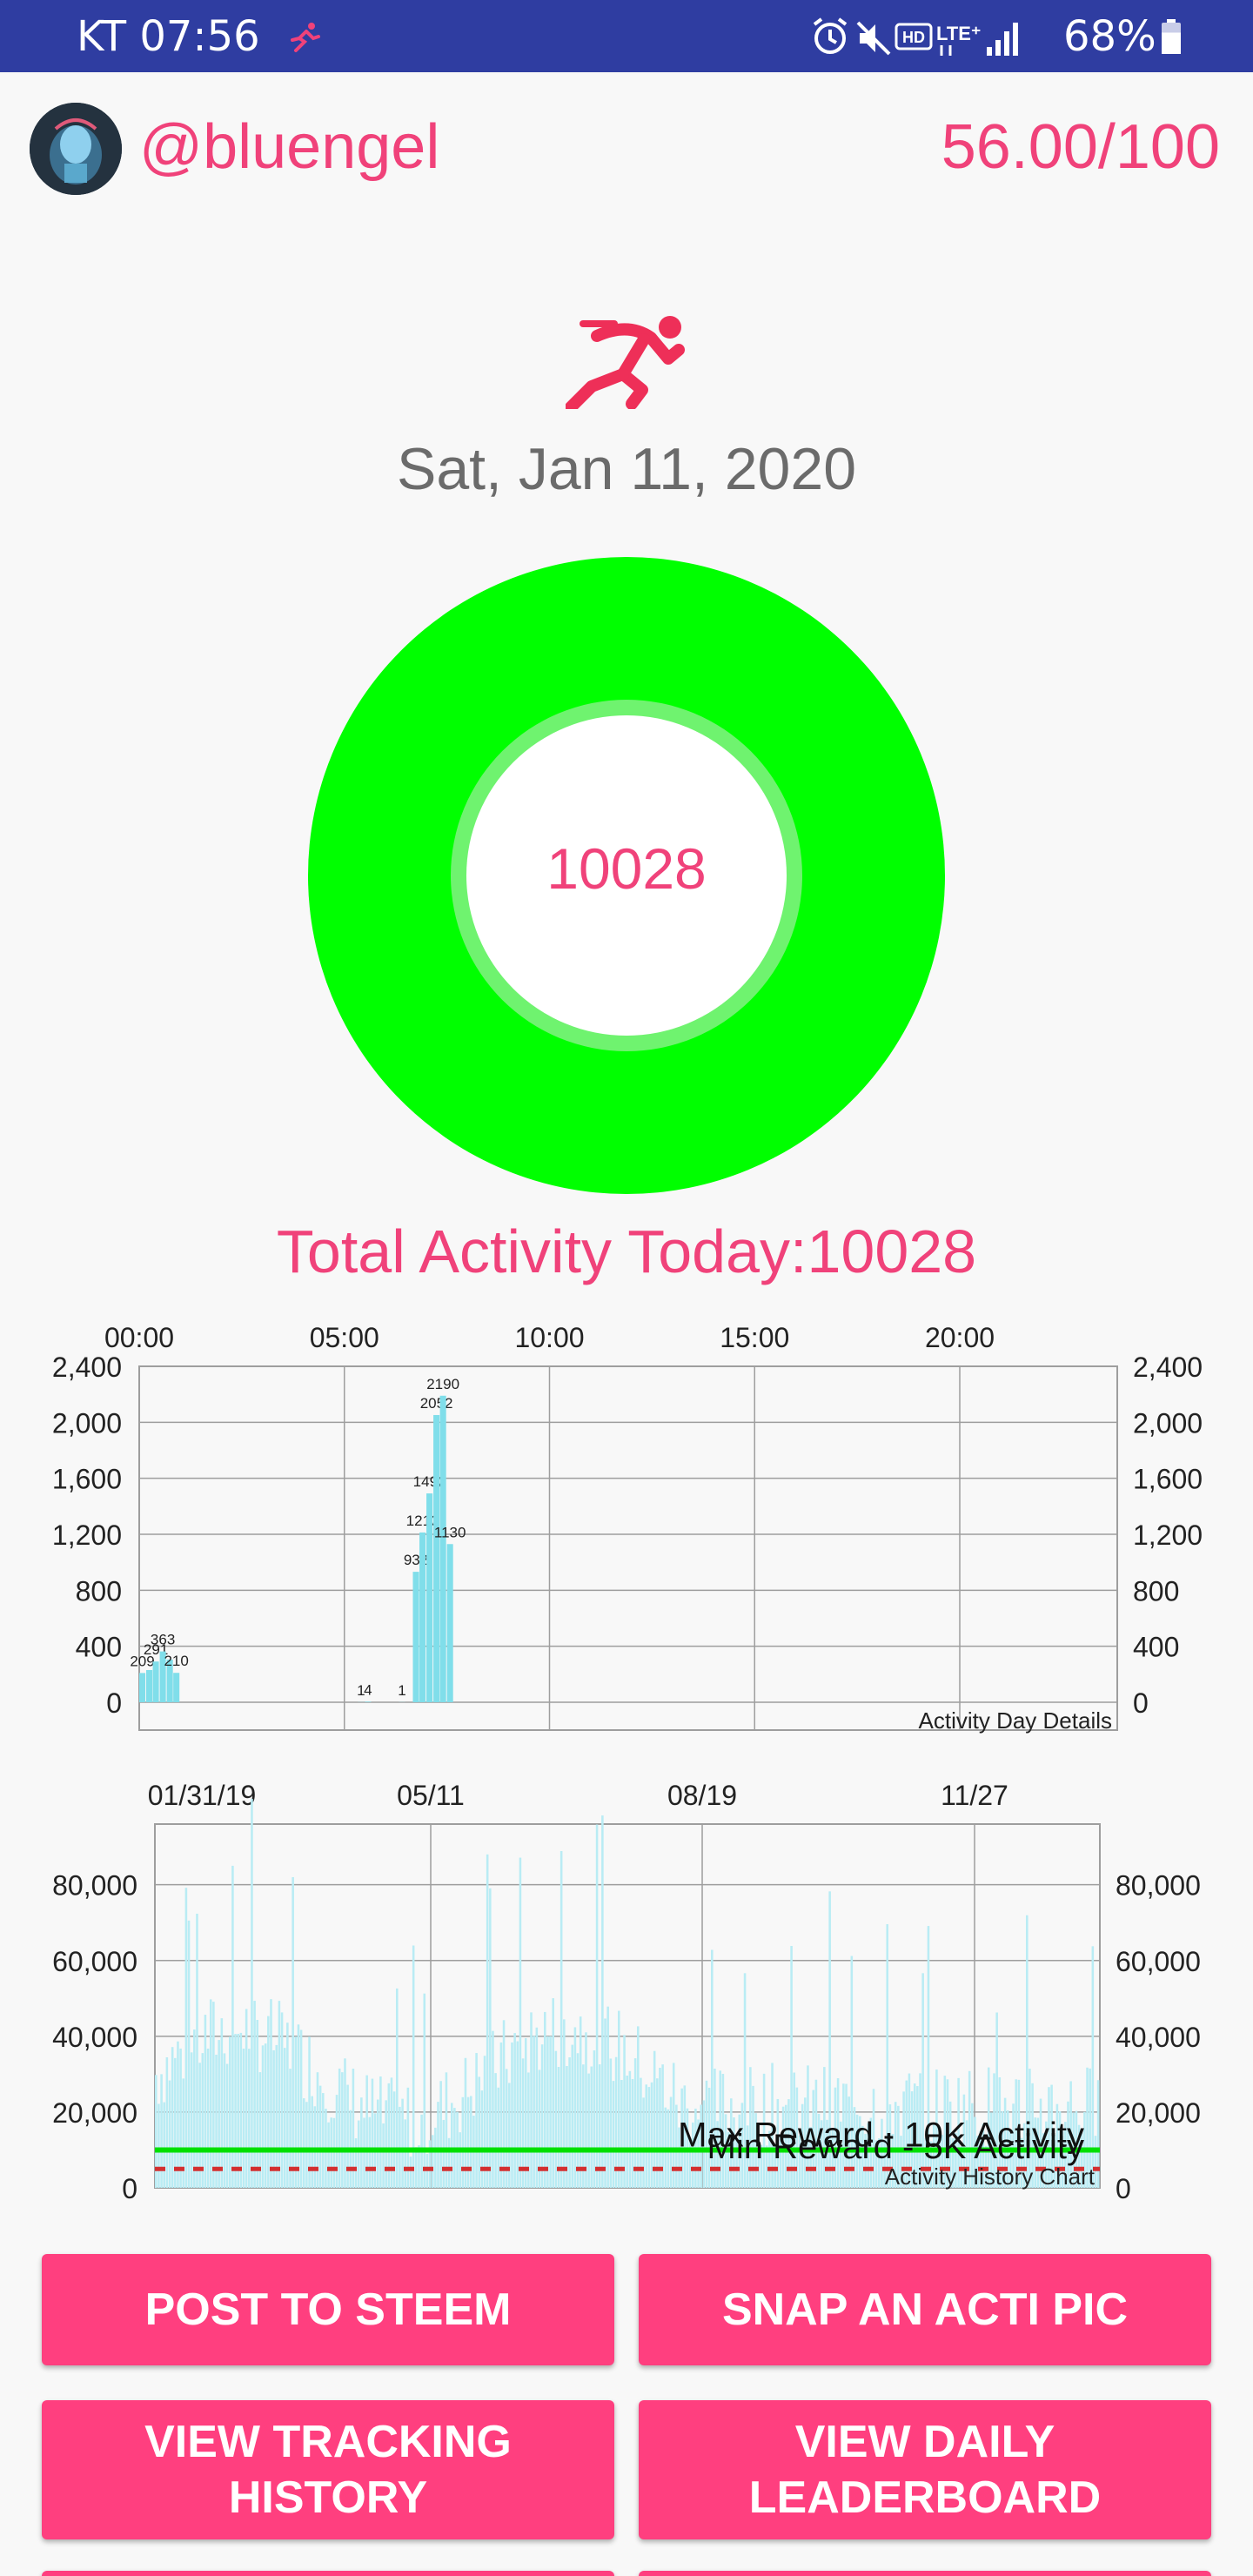 This screenshot has height=2576, width=1253. Describe the element at coordinates (1109, 37) in the screenshot. I see `battery-percent: 68%` at that location.